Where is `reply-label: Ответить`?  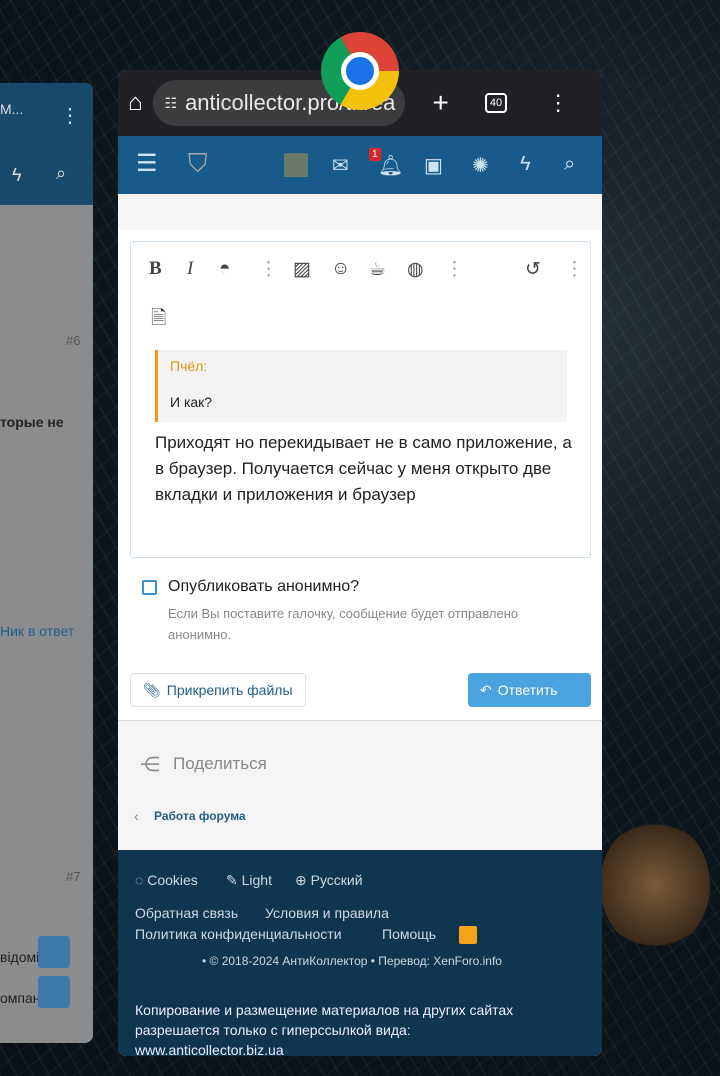 reply-label: Ответить is located at coordinates (527, 690).